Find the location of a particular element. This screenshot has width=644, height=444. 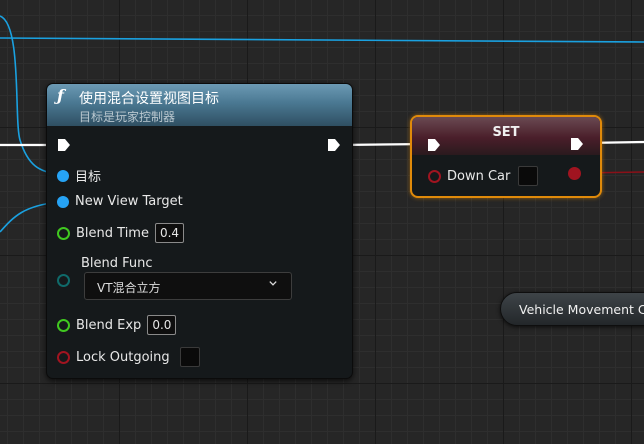

pin-label-target: 目标 is located at coordinates (88, 177).